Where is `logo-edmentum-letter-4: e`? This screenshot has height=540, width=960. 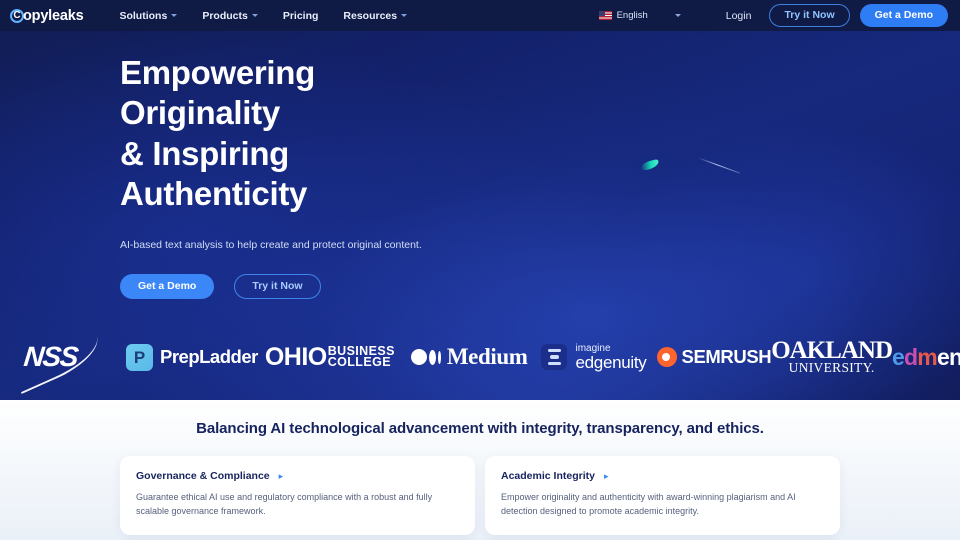 logo-edmentum-letter-4: e is located at coordinates (943, 356).